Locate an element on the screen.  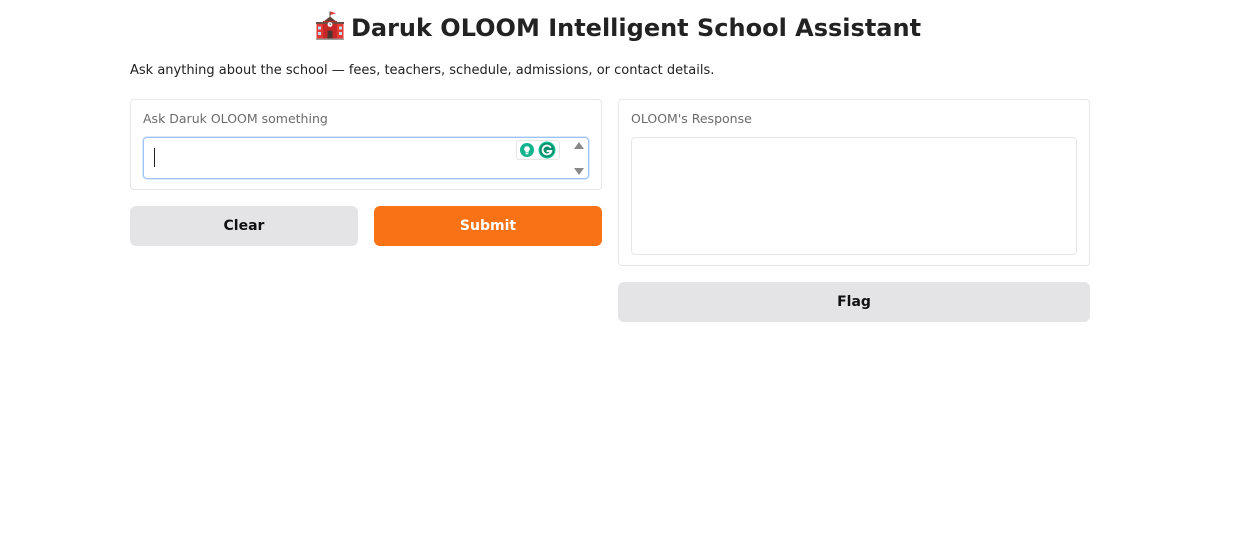
school-building-icon is located at coordinates (329, 25).